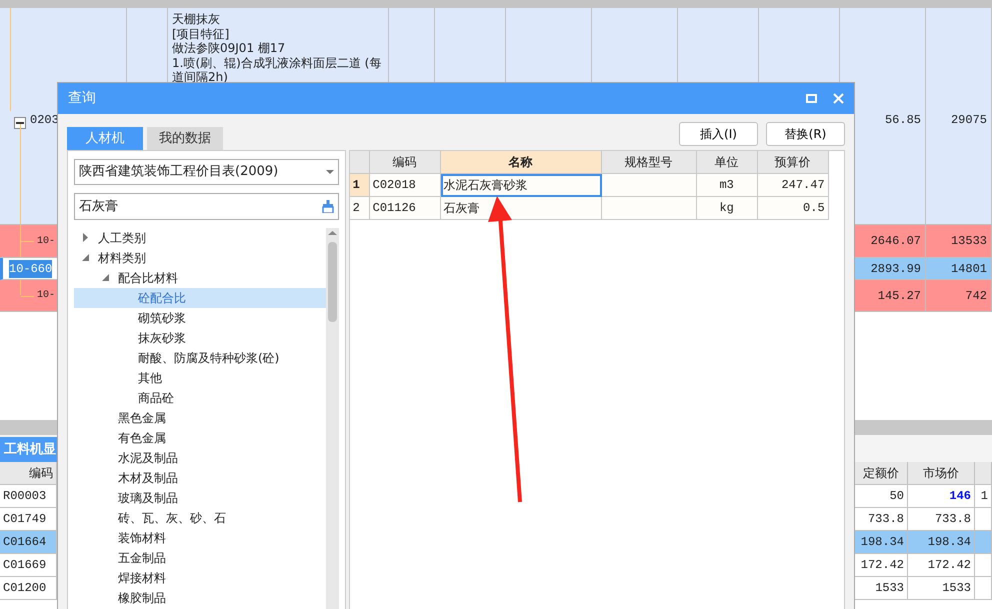 Image resolution: width=992 pixels, height=609 pixels. I want to click on tree-item: 橡胶制品, so click(142, 597).